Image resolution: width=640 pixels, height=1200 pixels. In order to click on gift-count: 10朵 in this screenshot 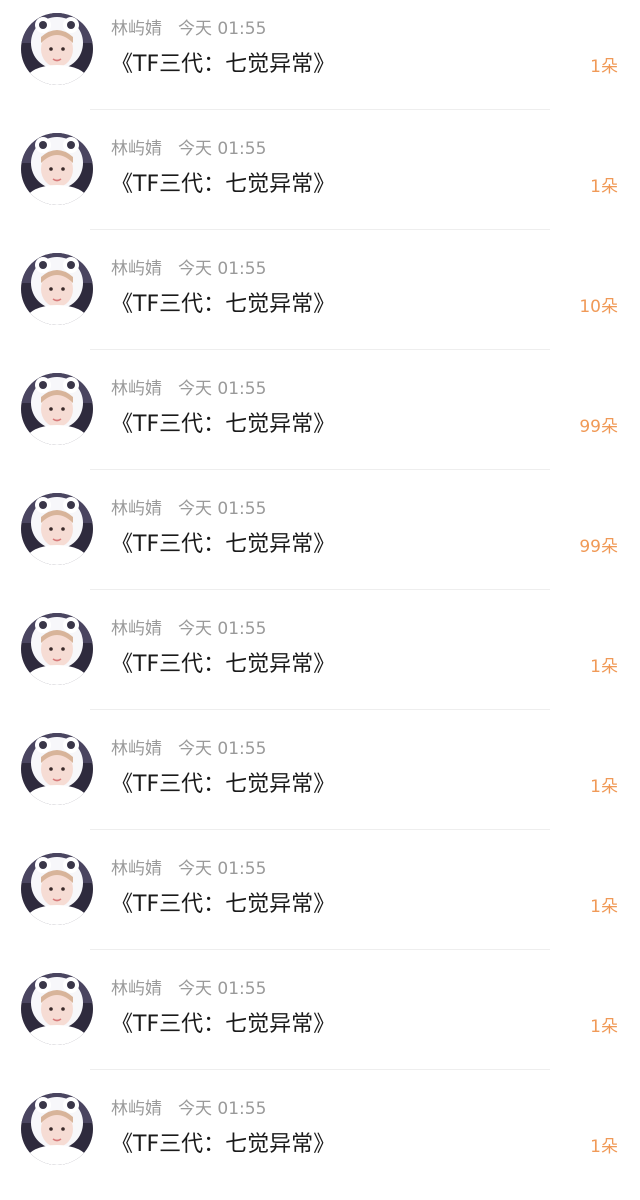, I will do `click(598, 307)`.